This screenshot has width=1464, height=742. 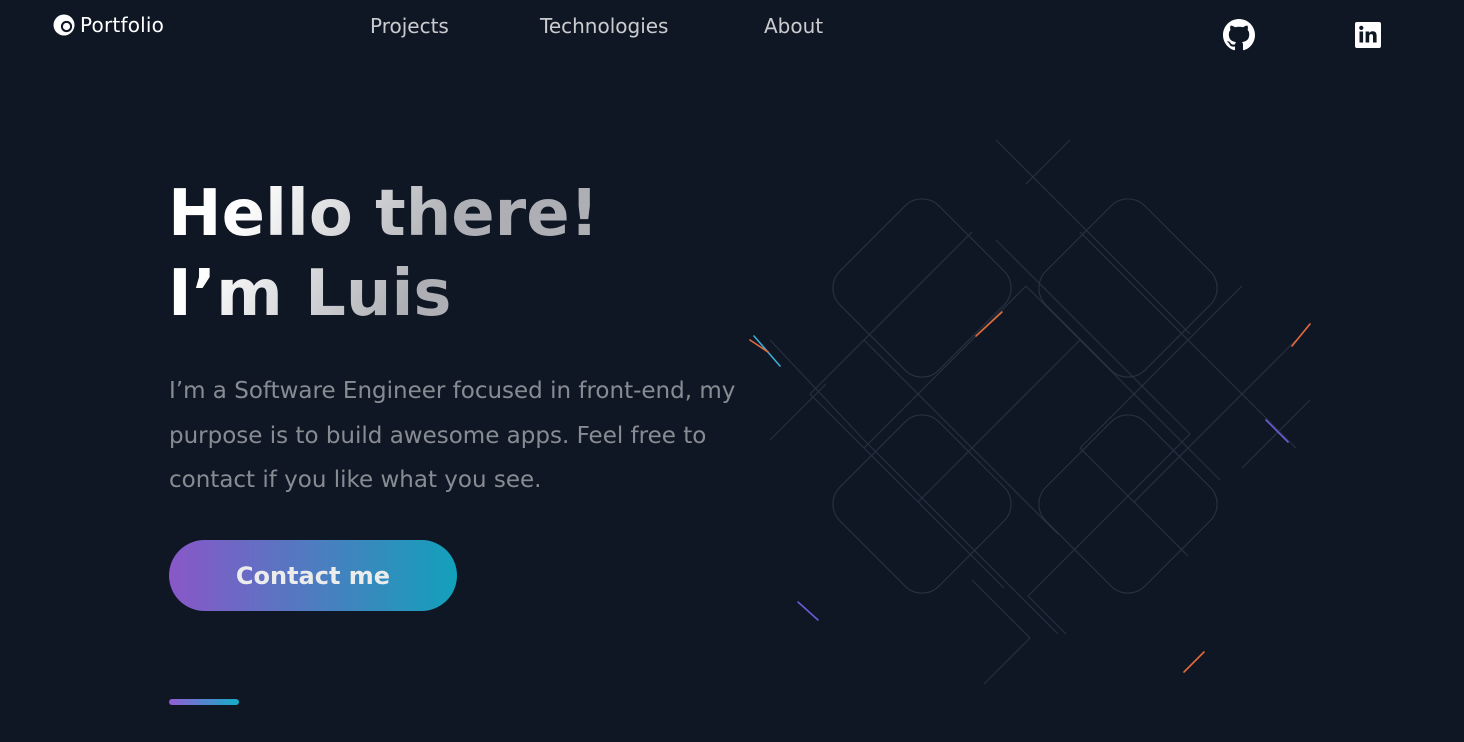 I want to click on github-icon, so click(x=1239, y=35).